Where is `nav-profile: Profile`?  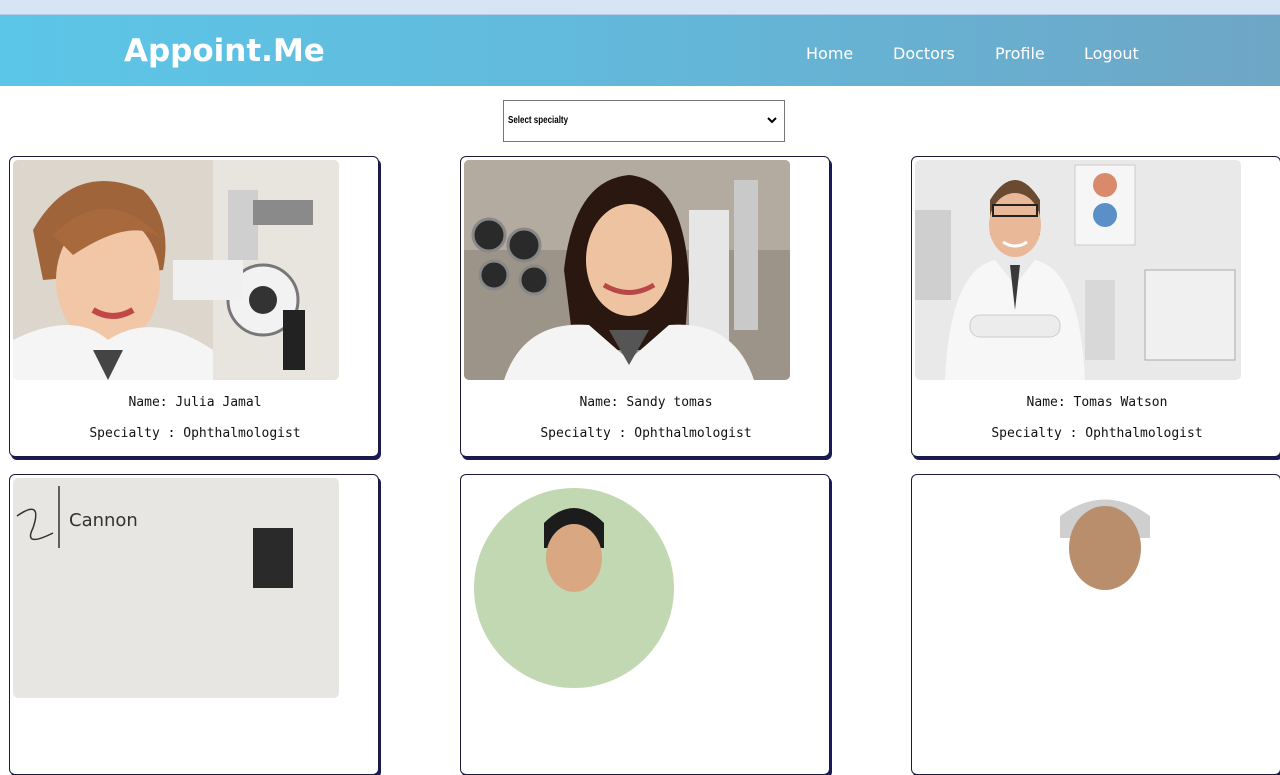
nav-profile: Profile is located at coordinates (1020, 54).